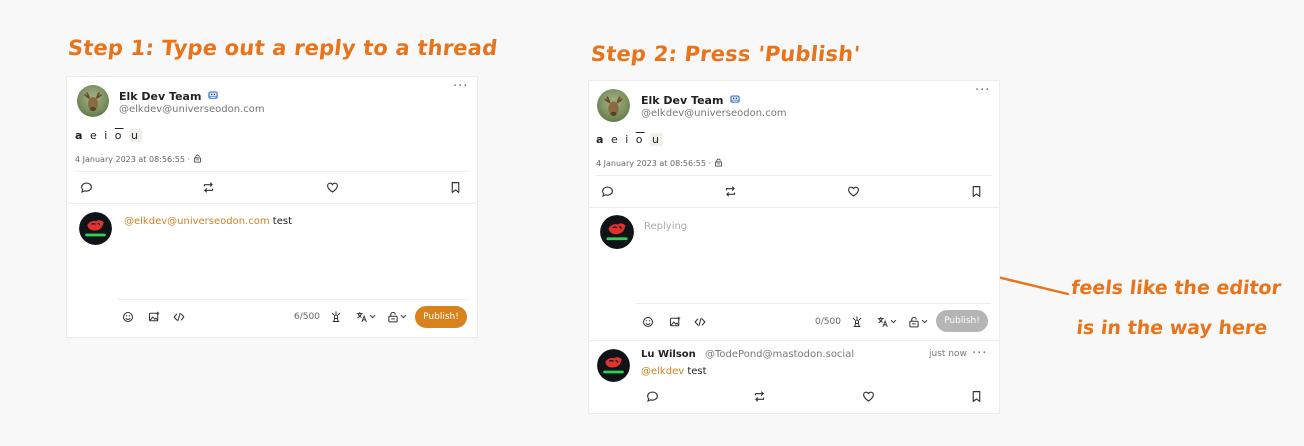 The height and width of the screenshot is (446, 1304). I want to click on reply-editor: @elkdev@universeodon.com test, so click(208, 221).